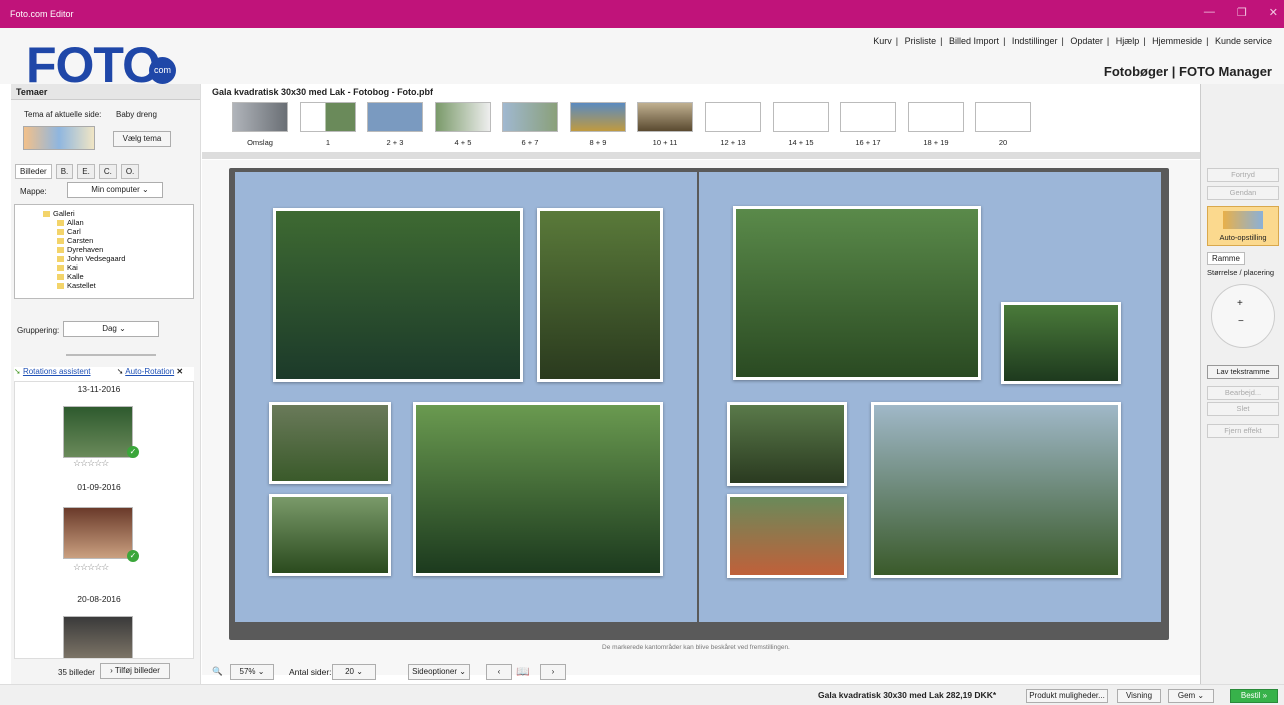  Describe the element at coordinates (17, 371) in the screenshot. I see `rotation-icon: ➘` at that location.